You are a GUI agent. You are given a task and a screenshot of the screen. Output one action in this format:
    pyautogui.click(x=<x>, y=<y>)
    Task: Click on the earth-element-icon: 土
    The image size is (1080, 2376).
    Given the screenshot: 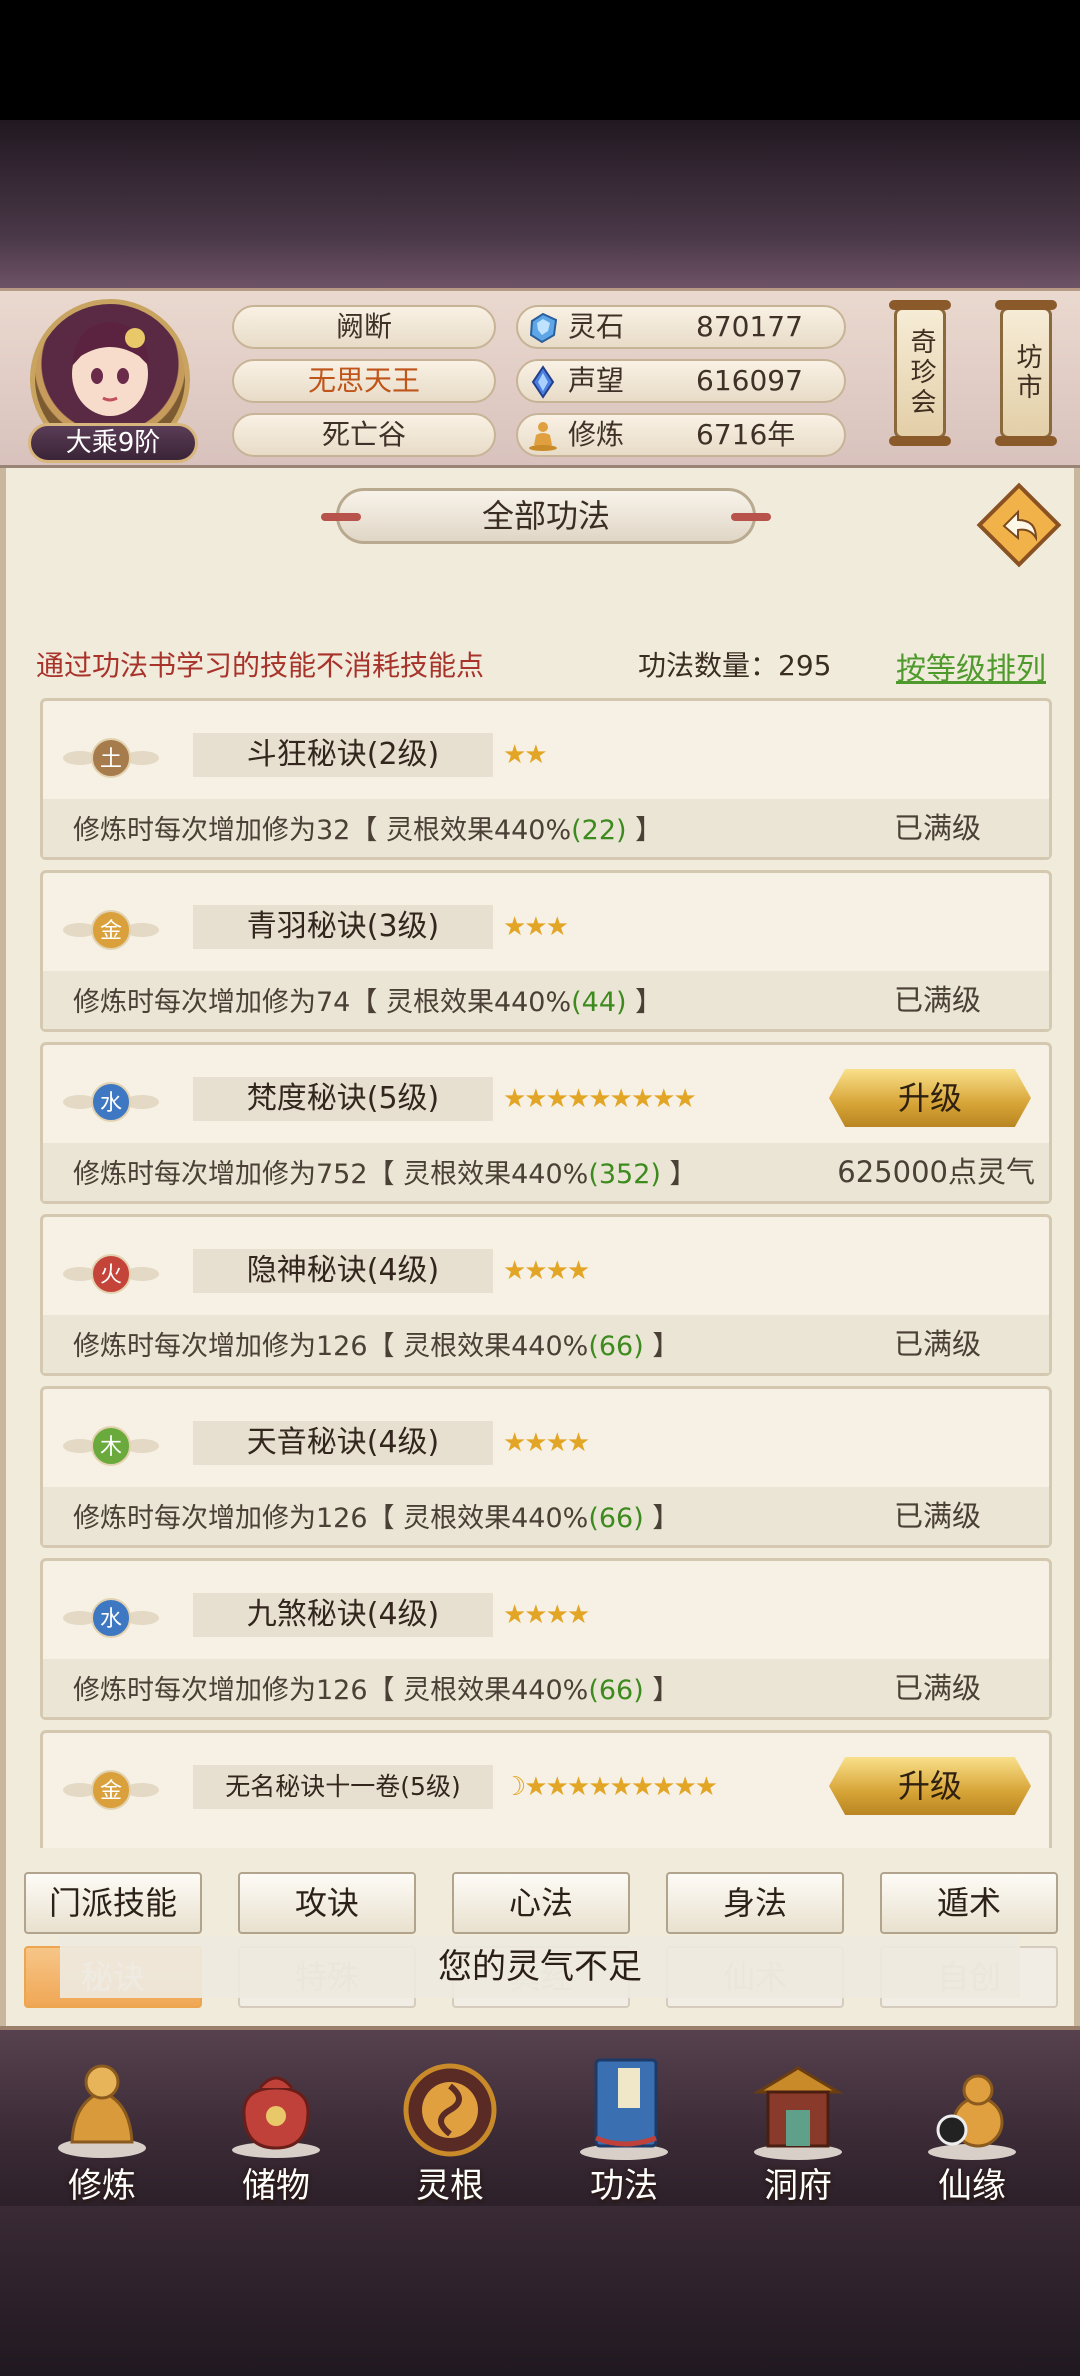 What is the action you would take?
    pyautogui.click(x=111, y=758)
    